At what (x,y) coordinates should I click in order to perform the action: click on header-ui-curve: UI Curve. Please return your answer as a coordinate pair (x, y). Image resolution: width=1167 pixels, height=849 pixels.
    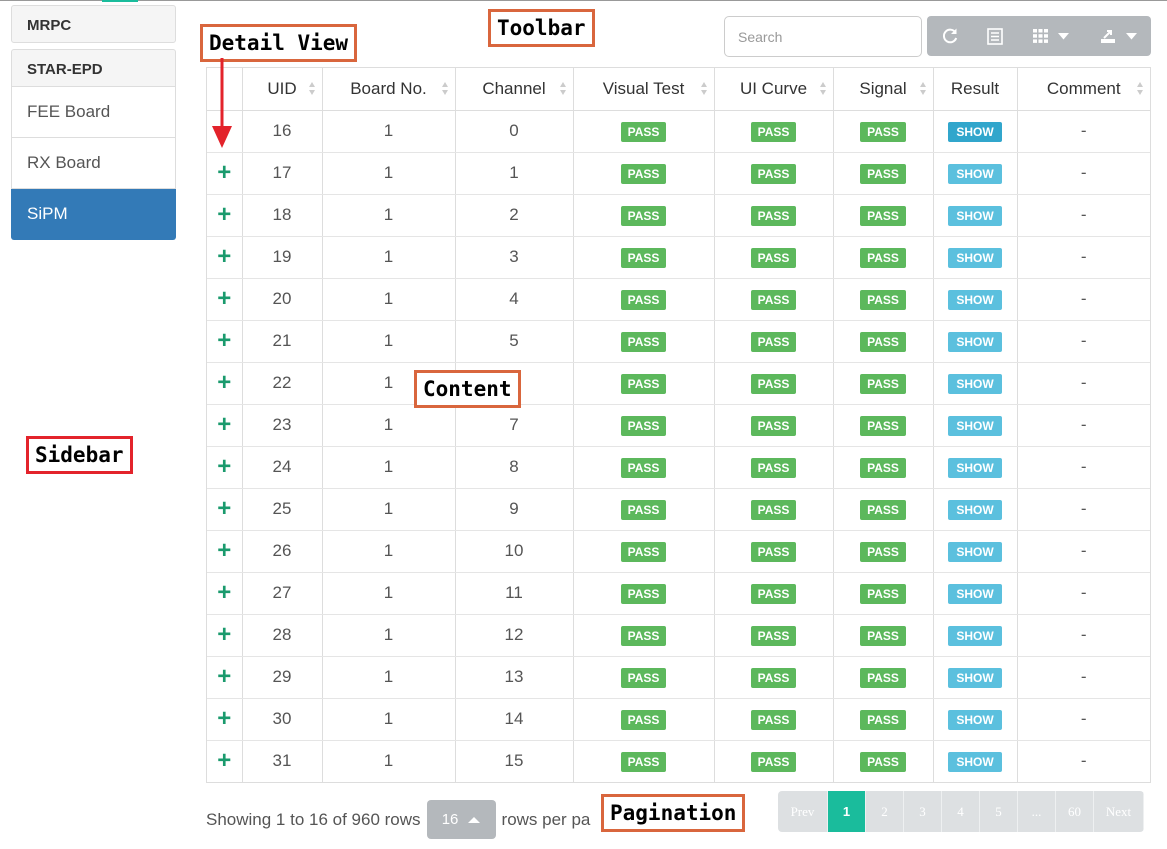
    Looking at the image, I should click on (774, 89).